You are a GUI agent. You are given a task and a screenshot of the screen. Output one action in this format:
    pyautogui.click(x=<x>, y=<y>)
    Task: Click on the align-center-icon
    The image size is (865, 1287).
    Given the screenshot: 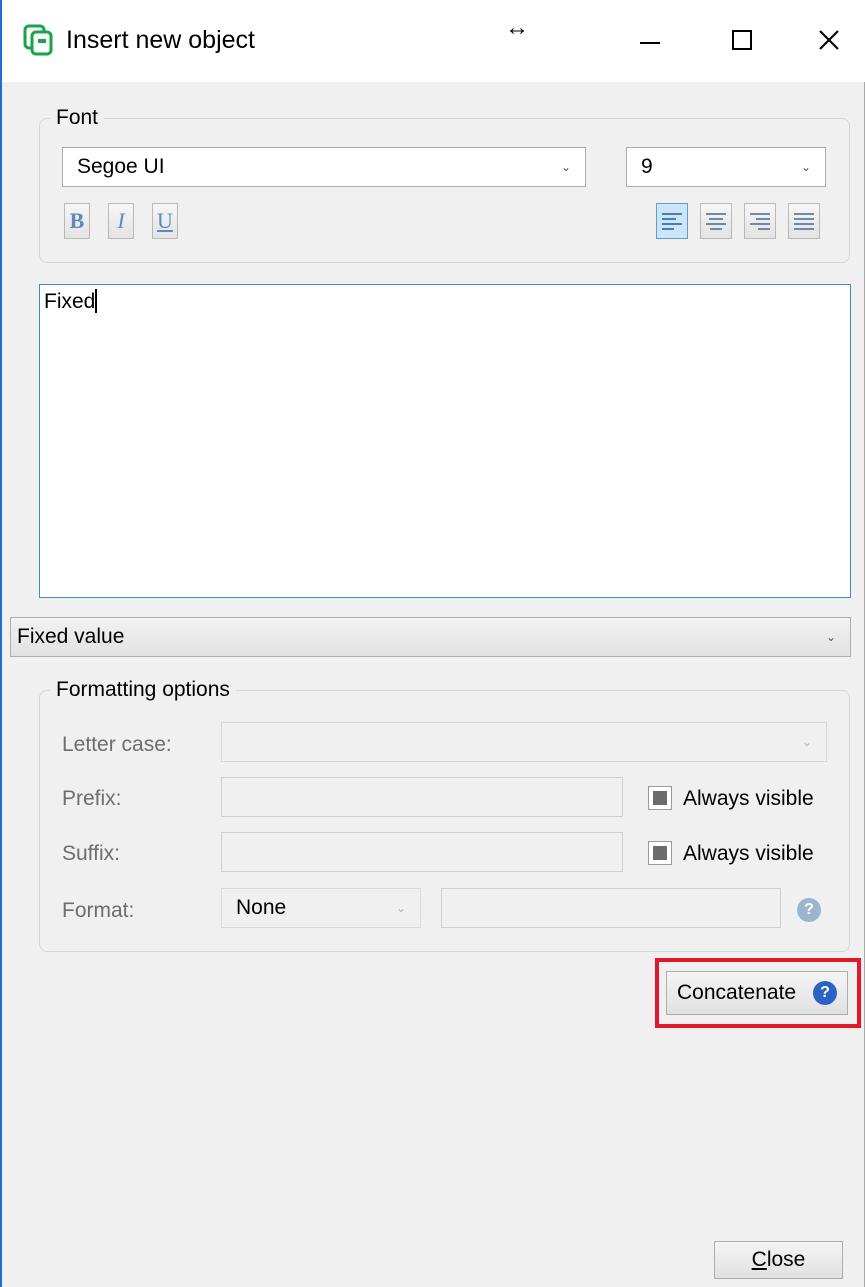 What is the action you would take?
    pyautogui.click(x=716, y=221)
    